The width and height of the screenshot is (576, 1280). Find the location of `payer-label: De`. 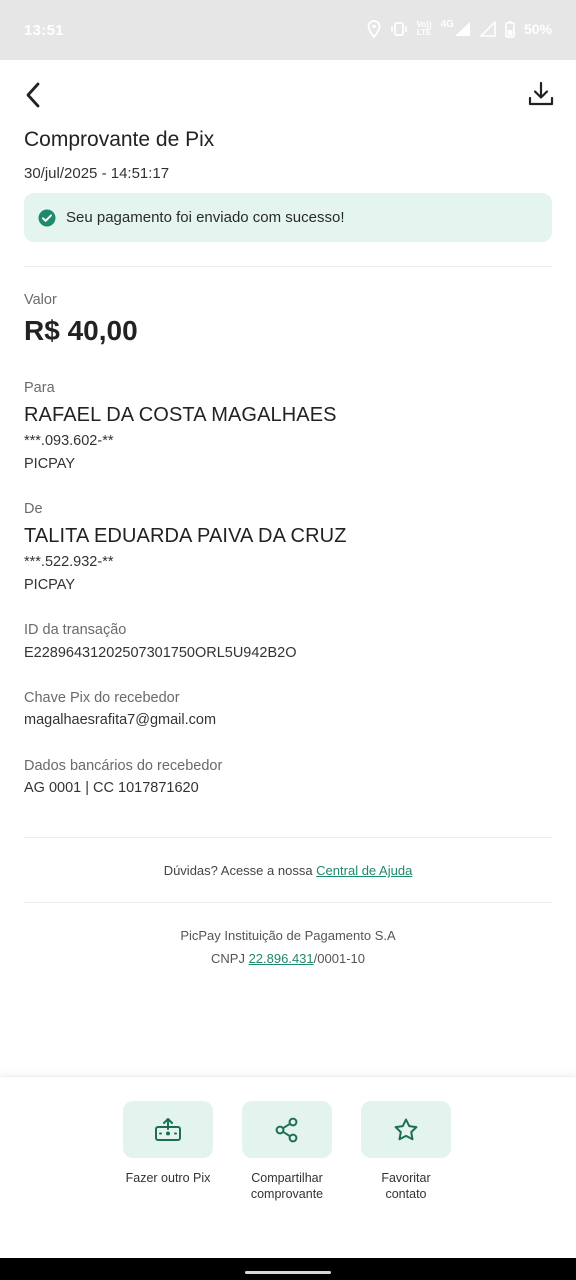

payer-label: De is located at coordinates (33, 509).